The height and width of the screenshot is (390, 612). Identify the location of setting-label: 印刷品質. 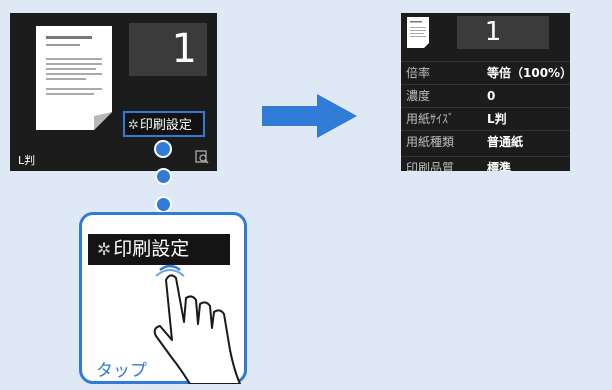
(430, 166).